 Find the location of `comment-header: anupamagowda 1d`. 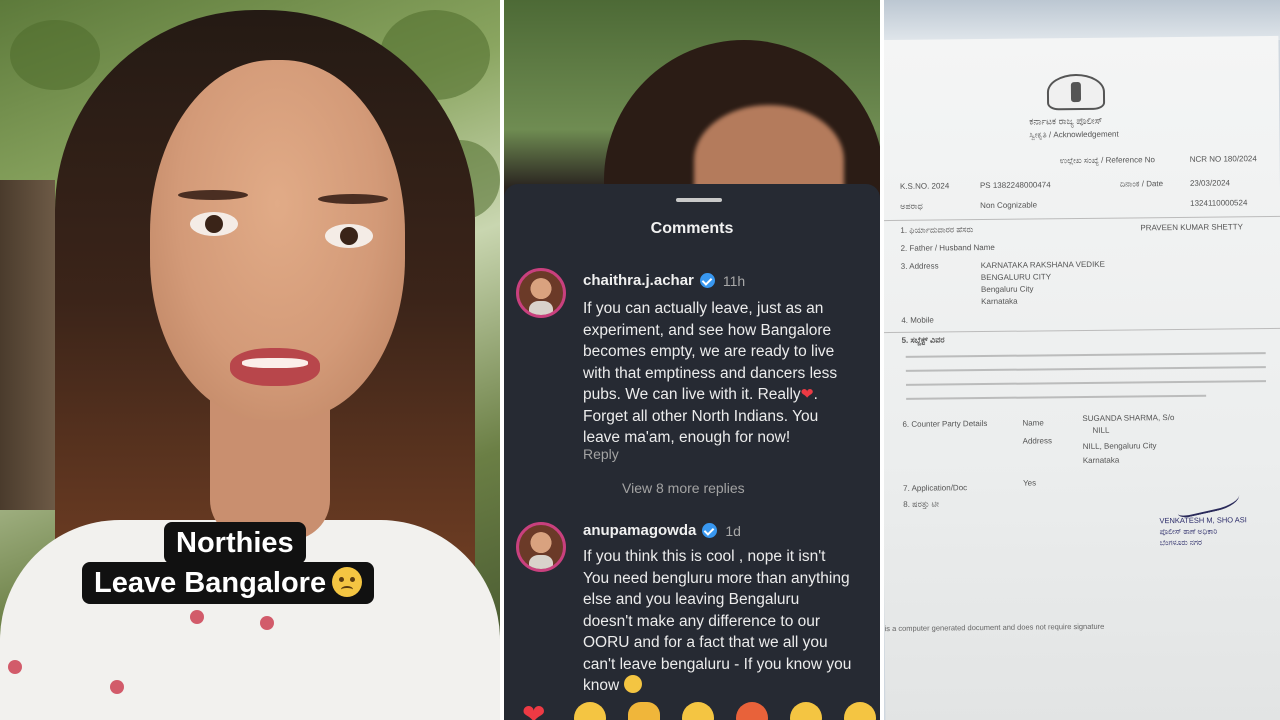

comment-header: anupamagowda 1d is located at coordinates (662, 530).